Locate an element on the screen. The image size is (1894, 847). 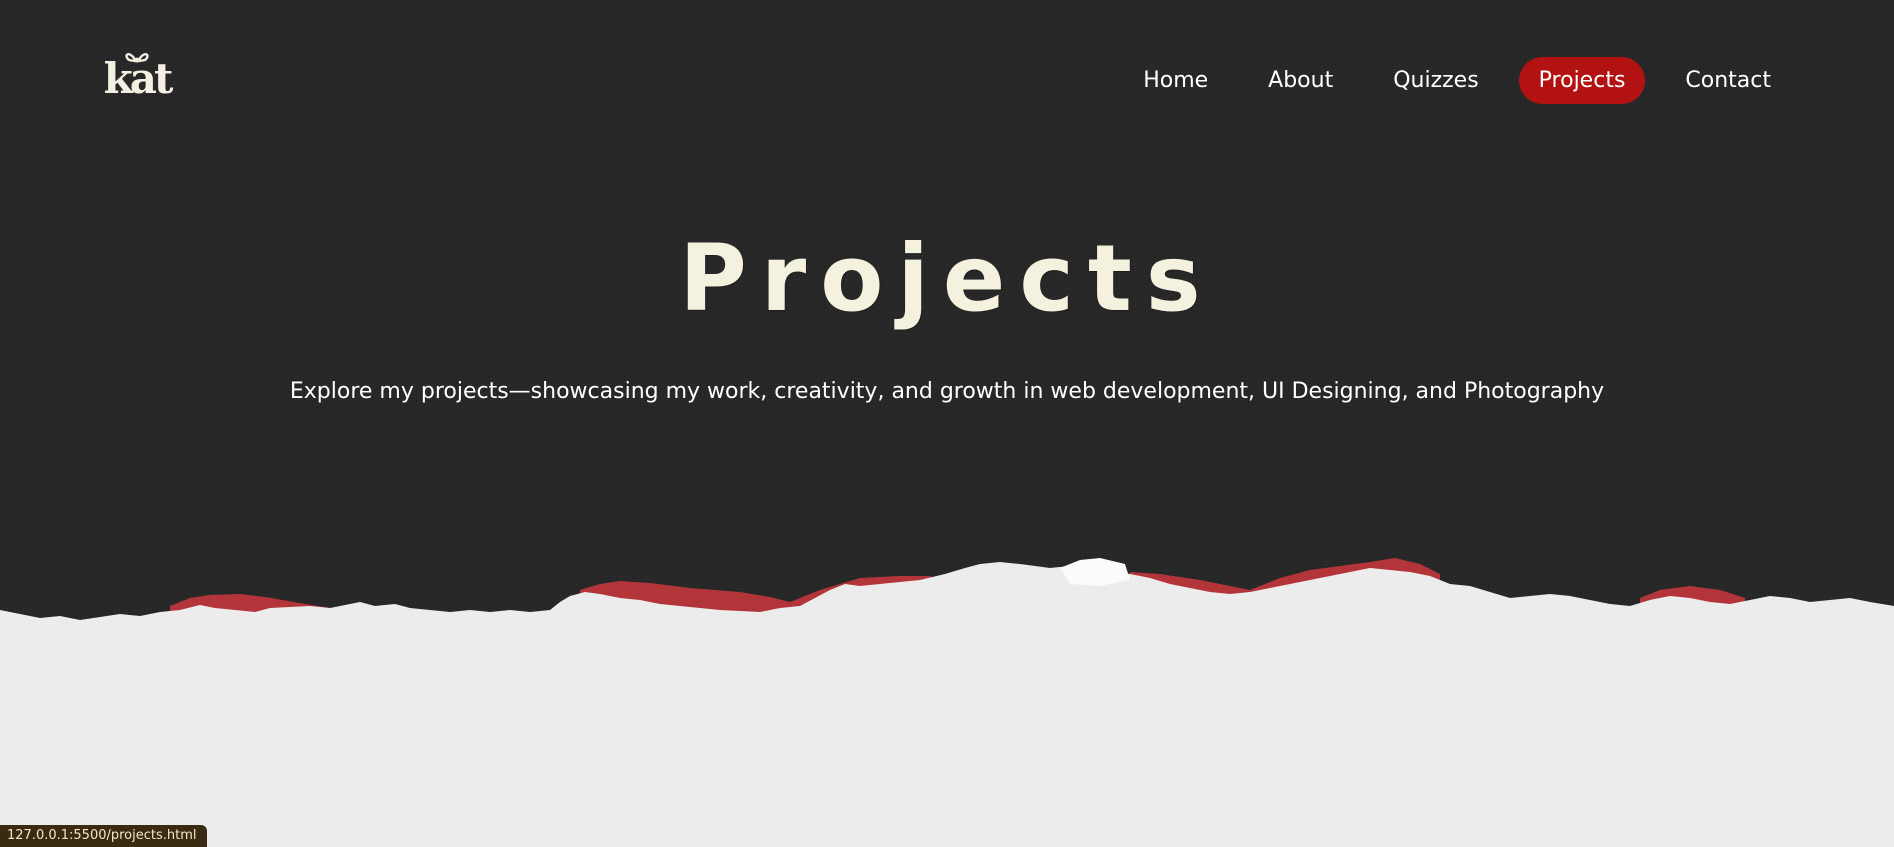
nav-about: About is located at coordinates (1300, 80).